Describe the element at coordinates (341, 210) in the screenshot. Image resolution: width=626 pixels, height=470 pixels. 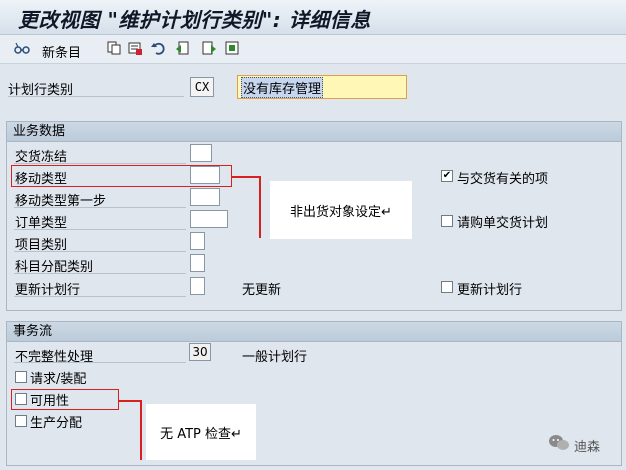
I see `annotation-note-1: 非出货对象设定↵` at that location.